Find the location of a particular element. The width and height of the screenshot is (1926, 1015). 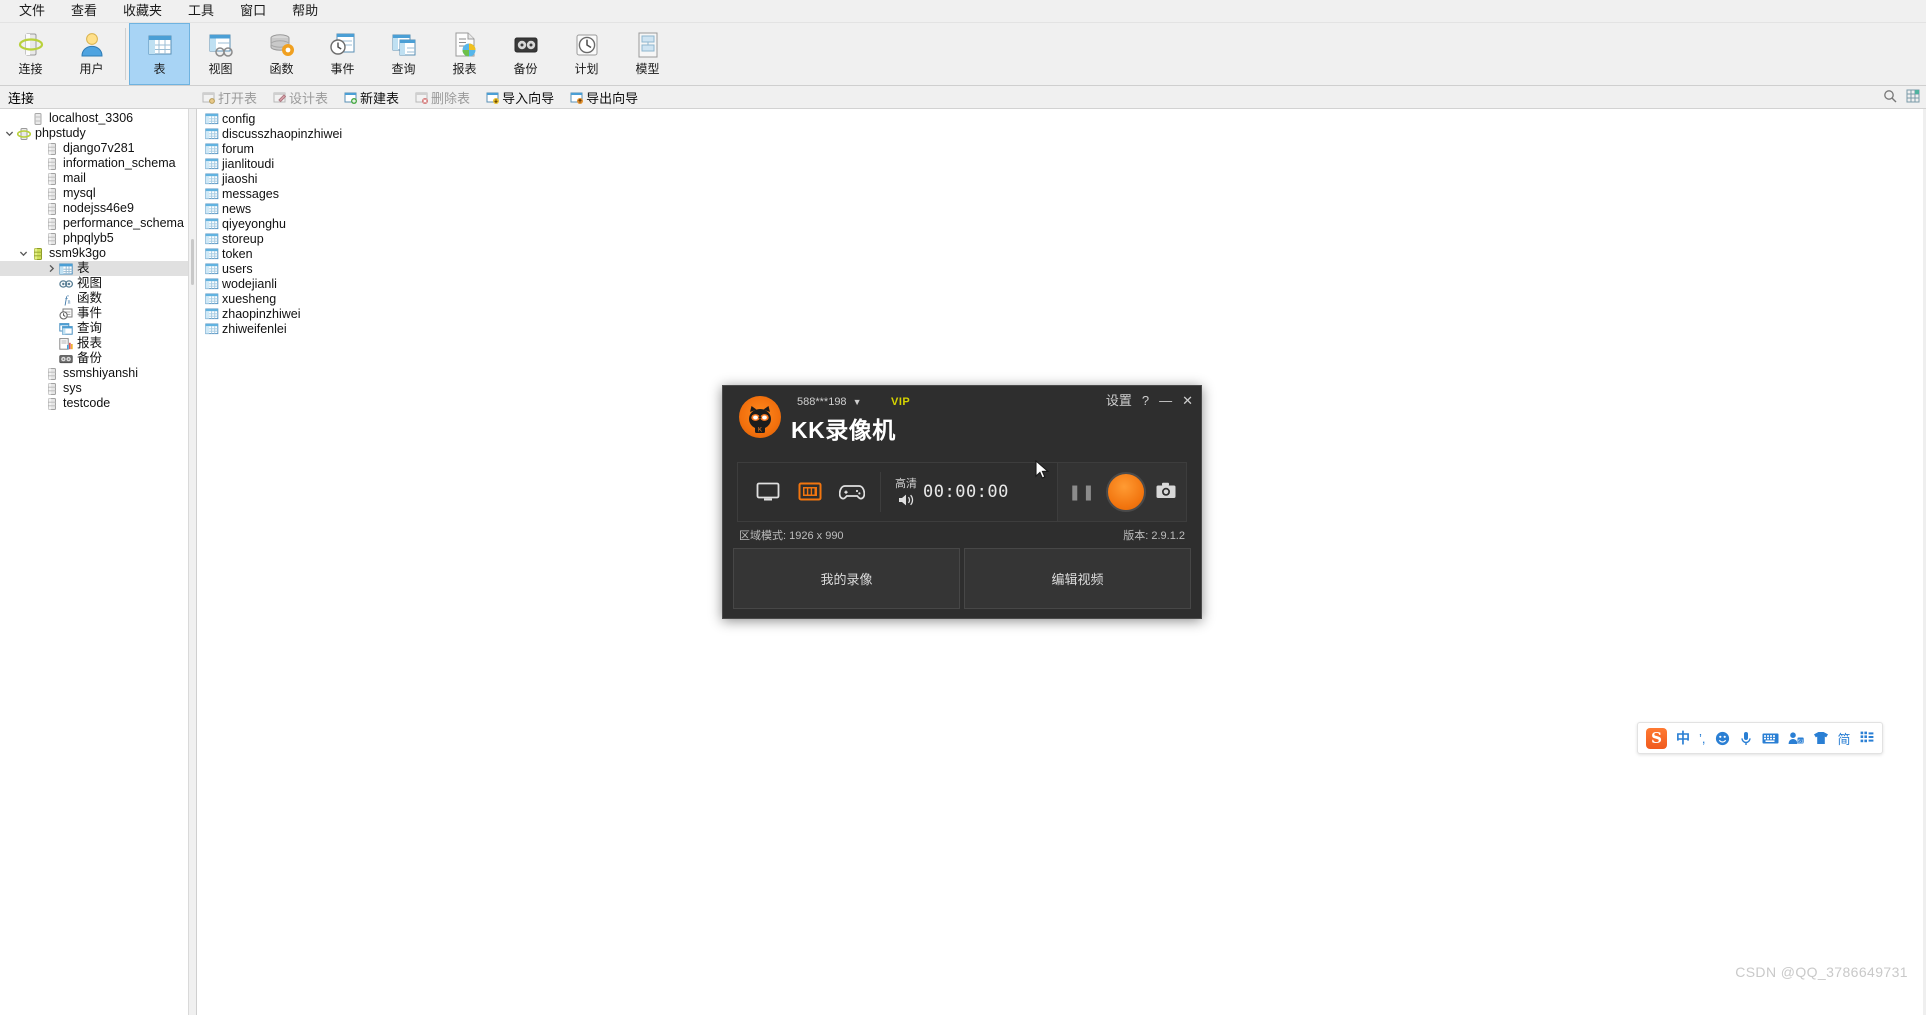

my-recordings-button: 我的录像 is located at coordinates (846, 578).